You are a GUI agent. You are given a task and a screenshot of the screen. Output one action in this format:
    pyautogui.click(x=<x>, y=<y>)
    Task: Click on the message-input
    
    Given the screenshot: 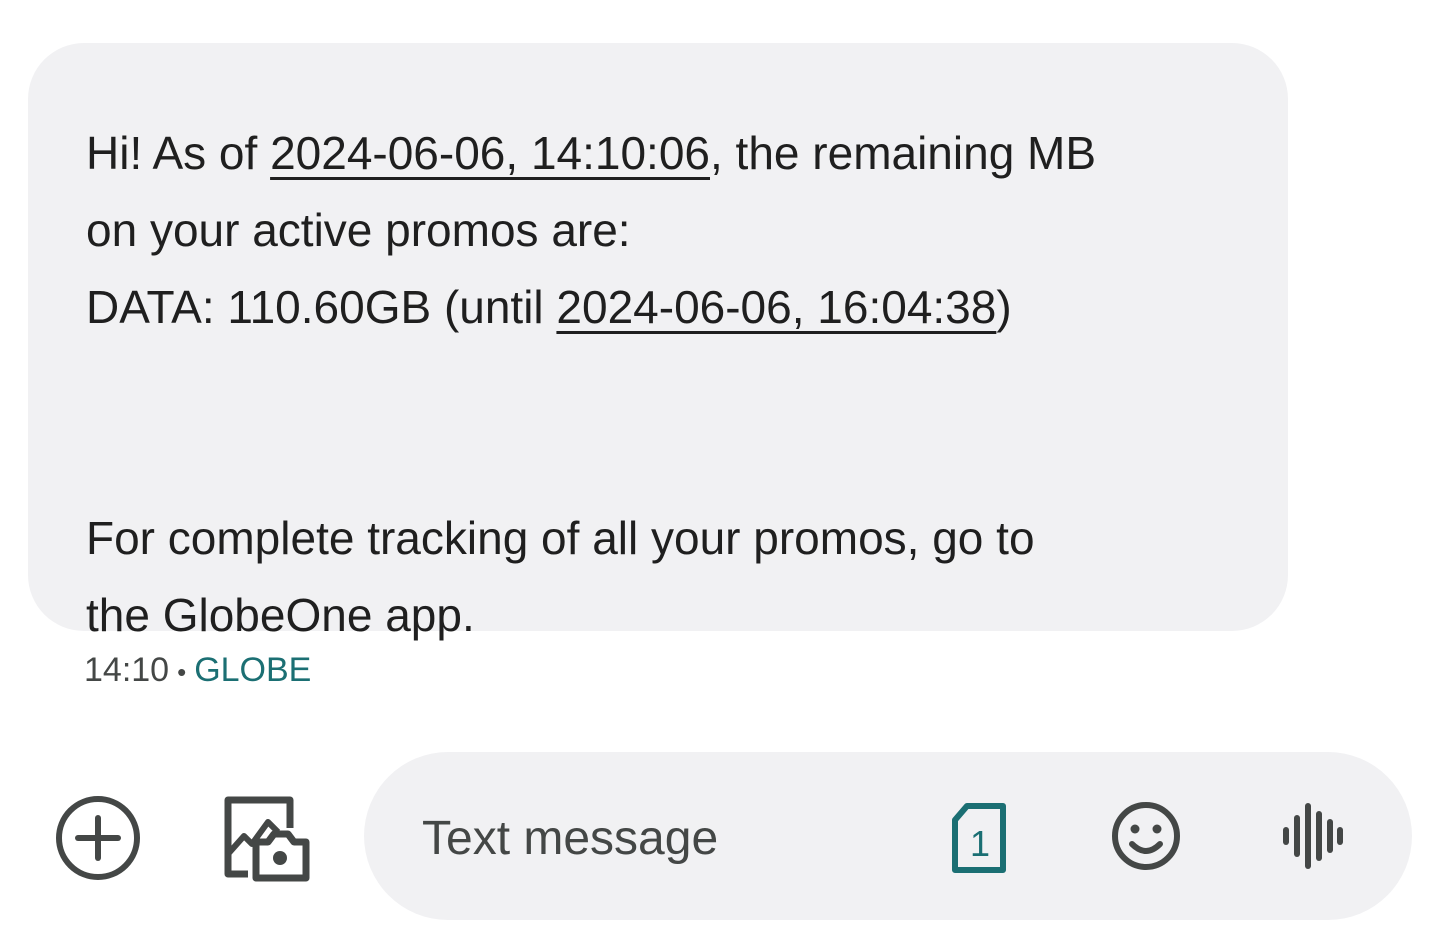 What is the action you would take?
    pyautogui.click(x=672, y=838)
    